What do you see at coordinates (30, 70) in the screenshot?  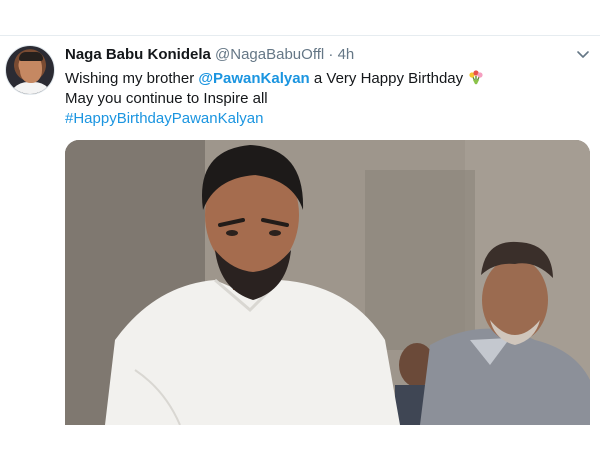 I see `avatar` at bounding box center [30, 70].